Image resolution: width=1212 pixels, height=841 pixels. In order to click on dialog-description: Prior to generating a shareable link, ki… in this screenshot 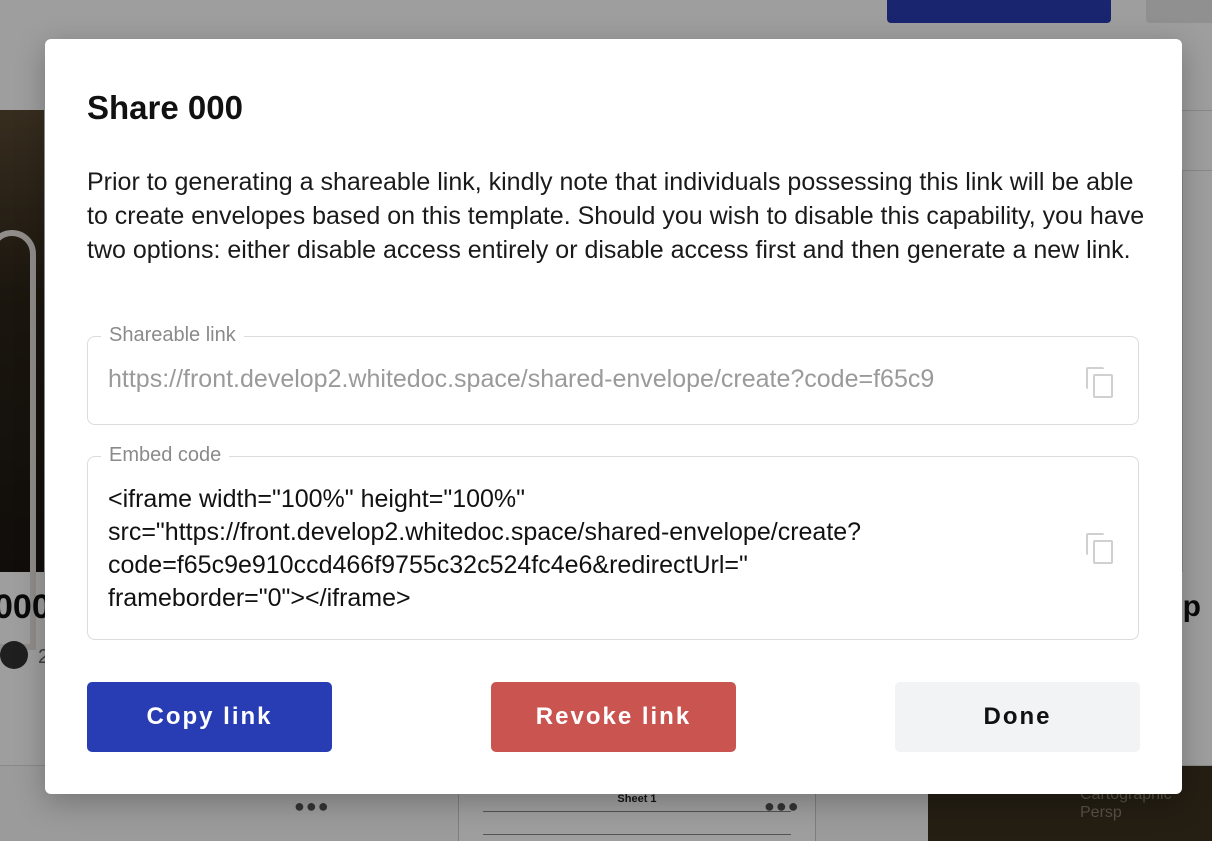, I will do `click(616, 216)`.